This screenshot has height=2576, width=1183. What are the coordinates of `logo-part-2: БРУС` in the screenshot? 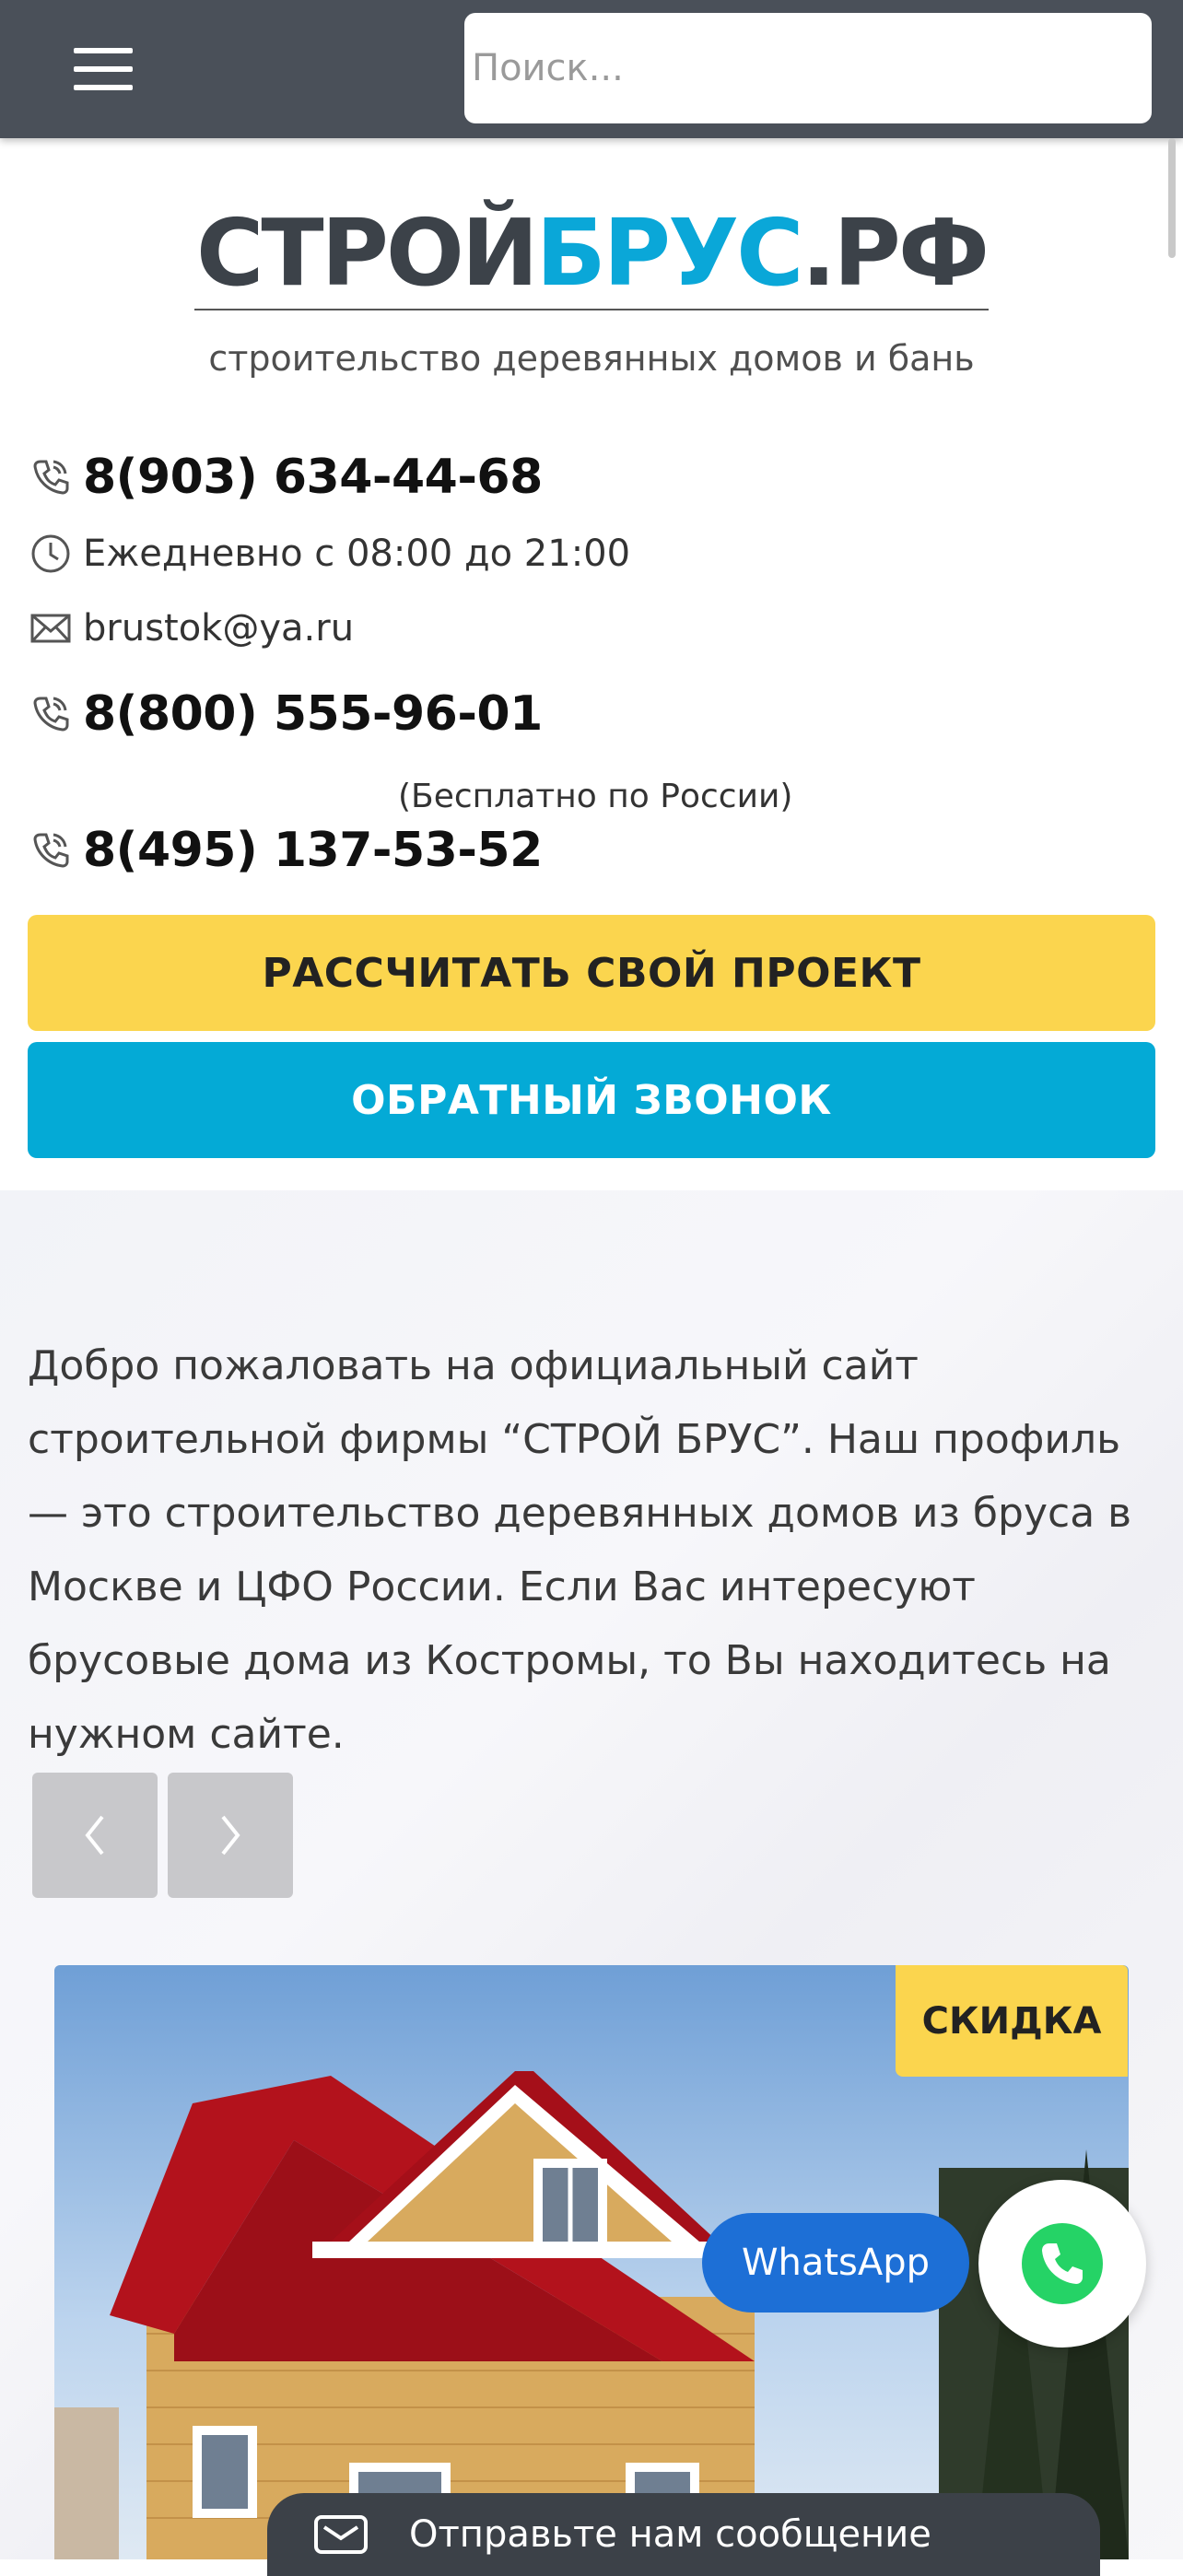 It's located at (670, 253).